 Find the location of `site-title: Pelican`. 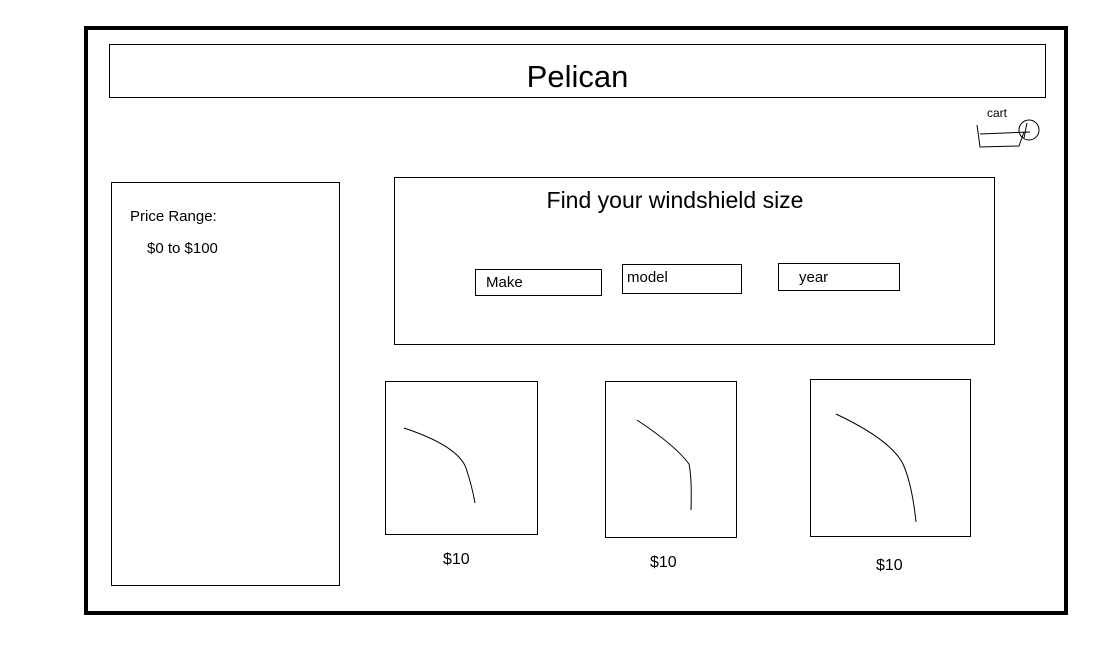

site-title: Pelican is located at coordinates (577, 76).